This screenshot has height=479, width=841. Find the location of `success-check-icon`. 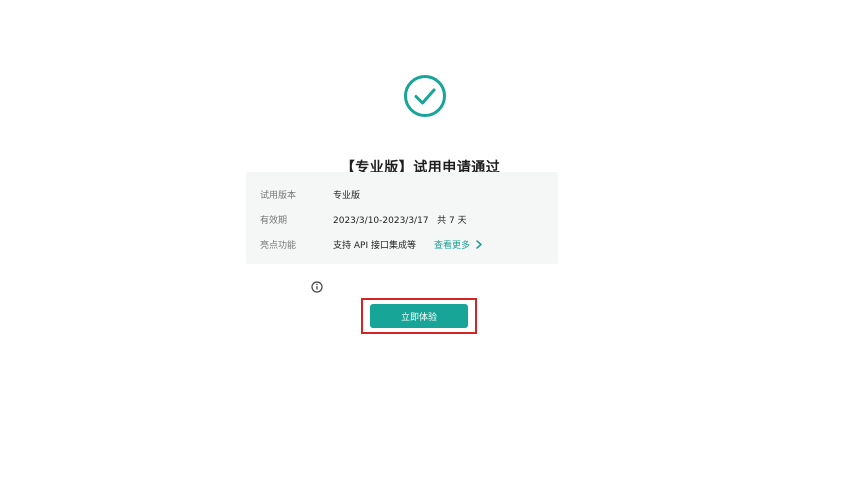

success-check-icon is located at coordinates (425, 96).